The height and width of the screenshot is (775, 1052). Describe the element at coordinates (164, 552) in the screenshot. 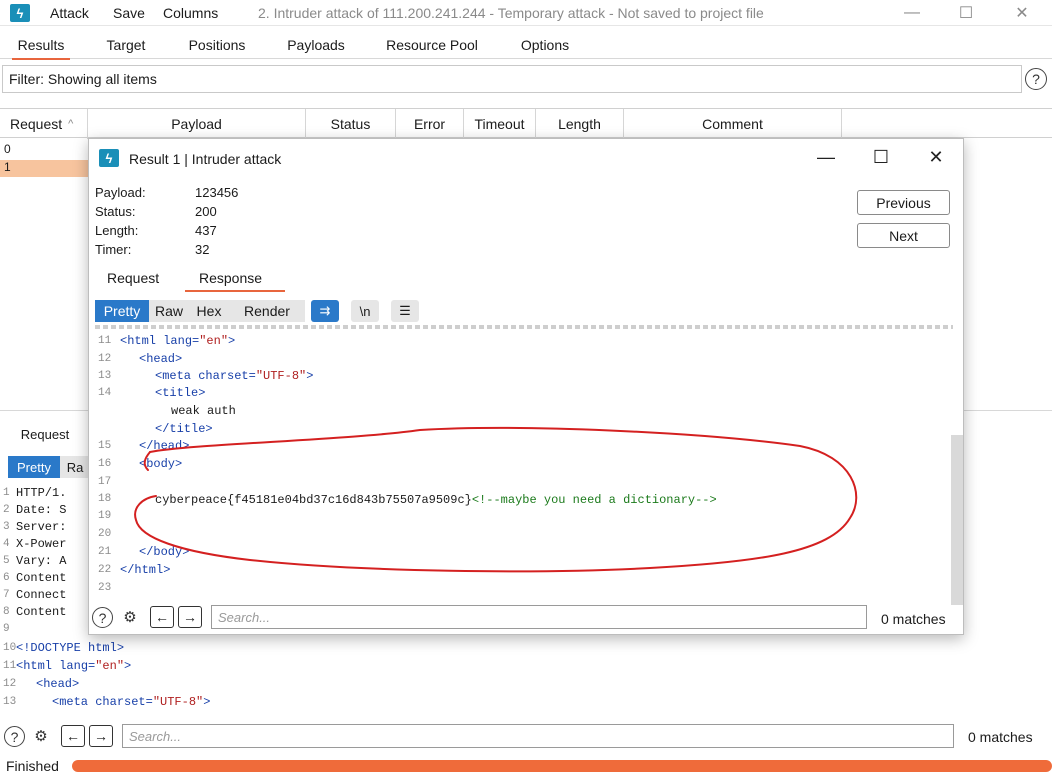

I see `code-line: </body>` at that location.